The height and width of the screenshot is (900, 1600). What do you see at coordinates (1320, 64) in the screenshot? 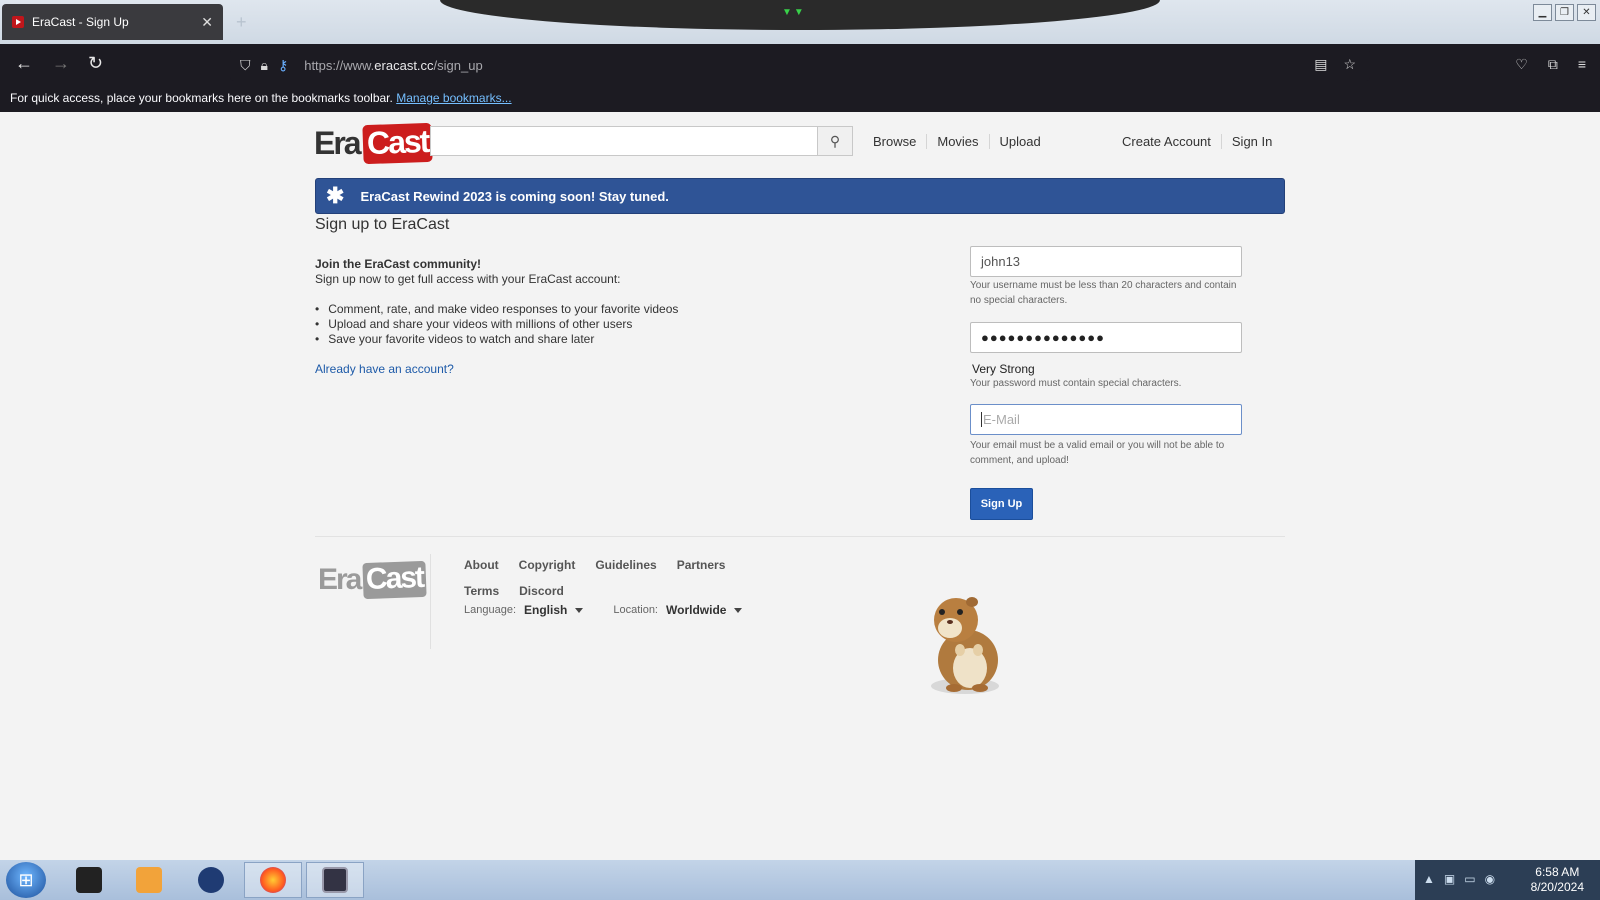
I see `reader-view-icon: ▤` at bounding box center [1320, 64].